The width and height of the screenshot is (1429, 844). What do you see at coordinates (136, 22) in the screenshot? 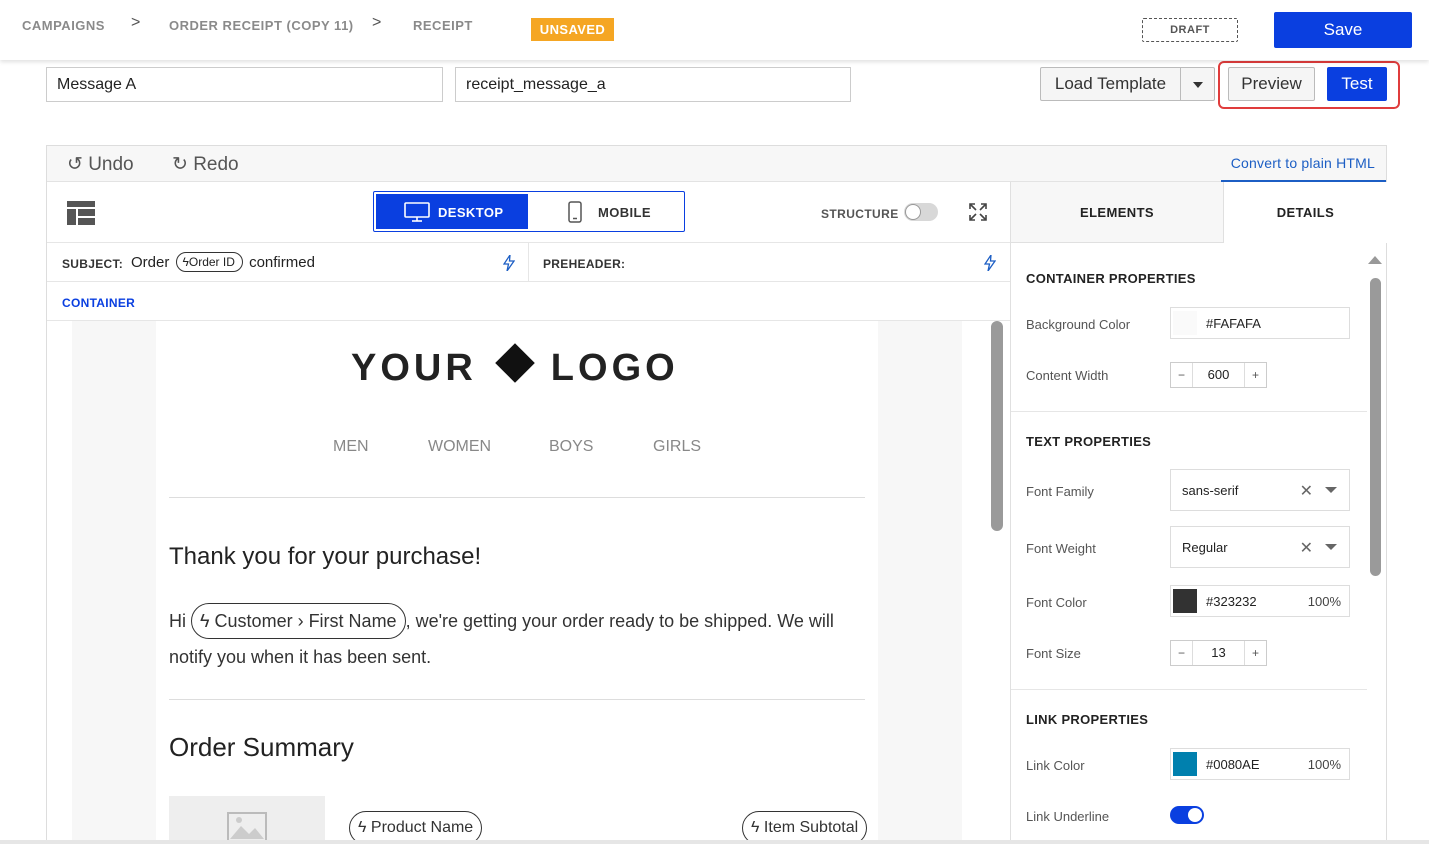
I see `chevron-right-icon: >` at bounding box center [136, 22].